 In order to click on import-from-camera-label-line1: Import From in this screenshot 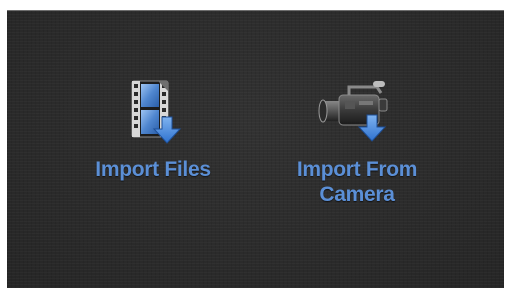, I will do `click(357, 169)`.